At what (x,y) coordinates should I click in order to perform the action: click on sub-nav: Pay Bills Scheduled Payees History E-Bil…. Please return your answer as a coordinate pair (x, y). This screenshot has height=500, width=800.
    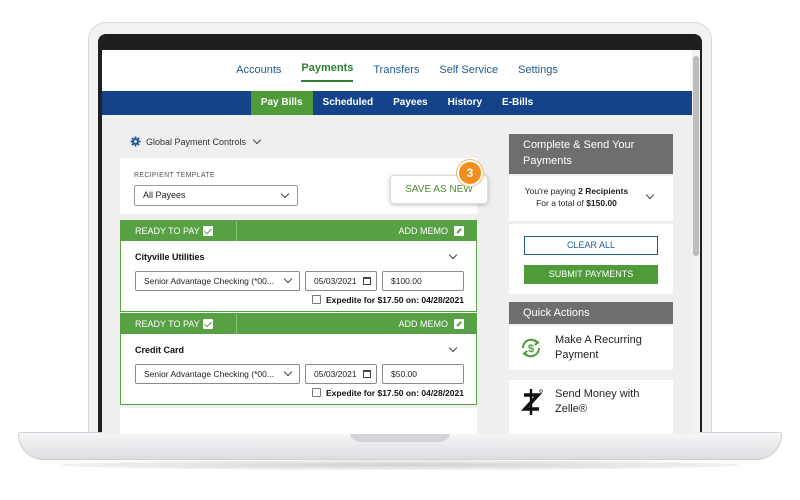
    Looking at the image, I should click on (397, 103).